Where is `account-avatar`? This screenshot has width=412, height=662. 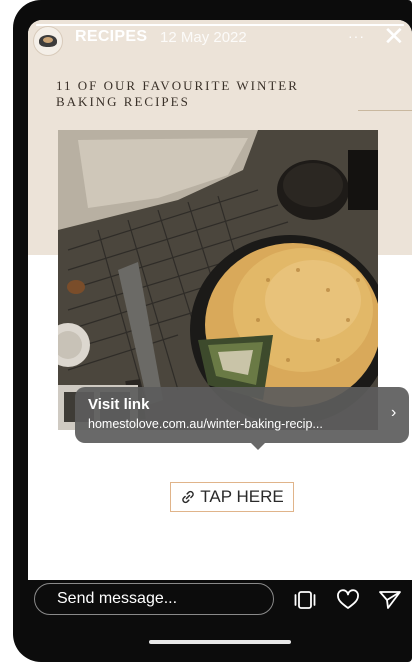 account-avatar is located at coordinates (48, 41).